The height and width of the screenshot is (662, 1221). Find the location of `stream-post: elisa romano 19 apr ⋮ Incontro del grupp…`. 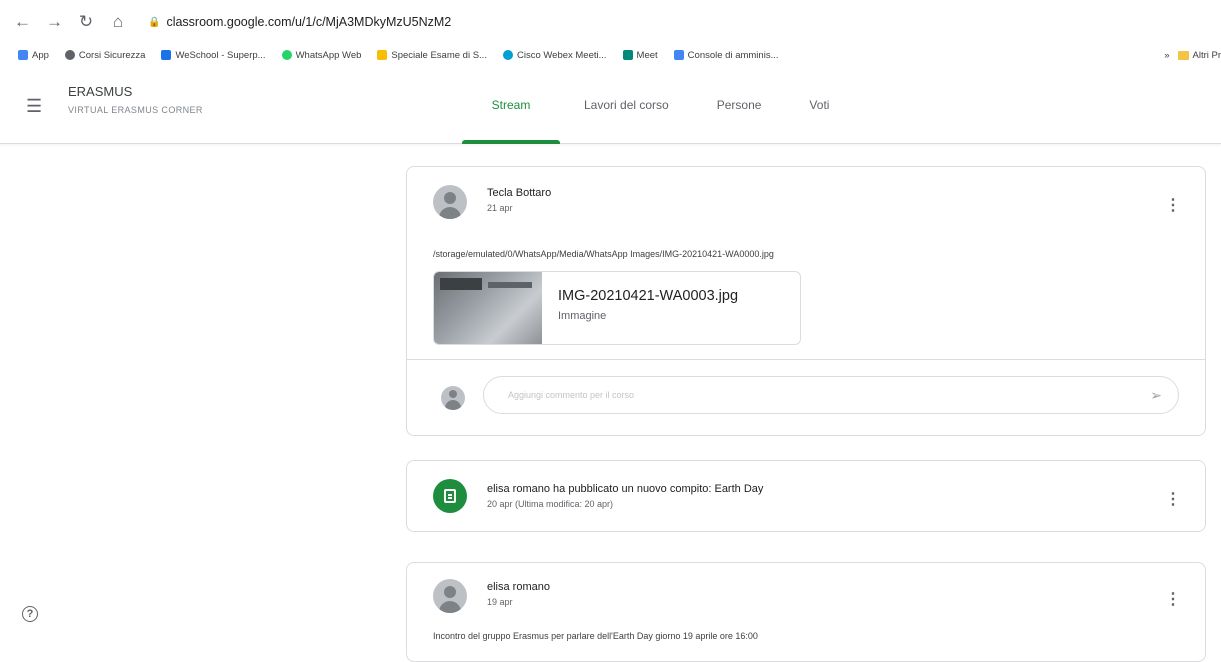

stream-post: elisa romano 19 apr ⋮ Incontro del grupp… is located at coordinates (806, 612).